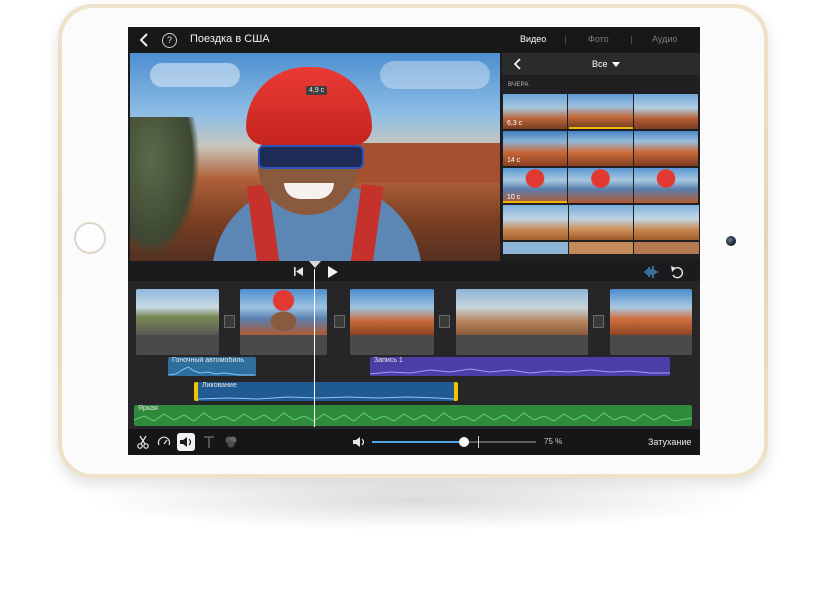 The height and width of the screenshot is (596, 826). Describe the element at coordinates (90, 238) in the screenshot. I see `home-button` at that location.